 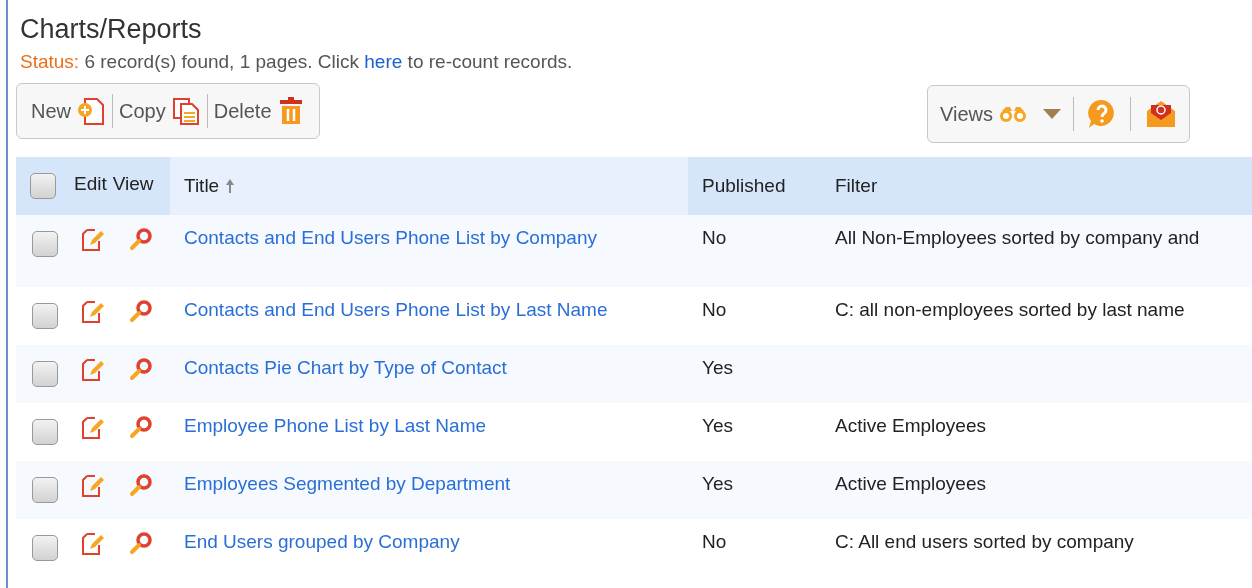 I want to click on column-header: Title, so click(x=202, y=186).